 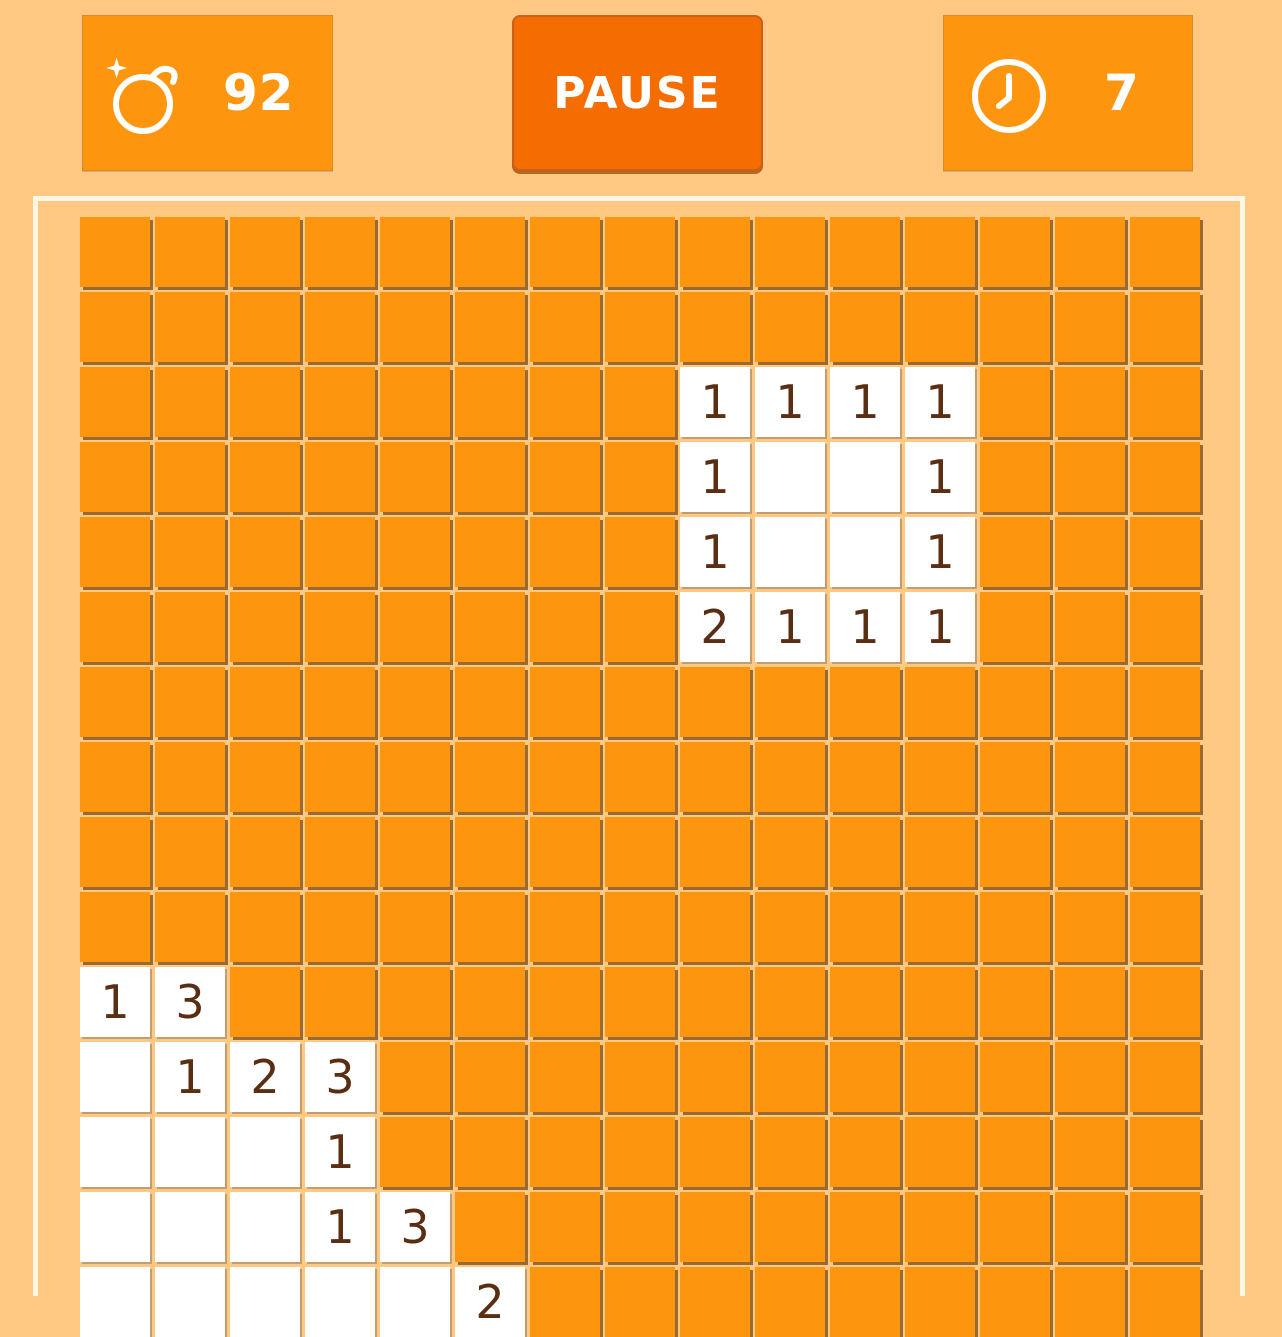 I want to click on pause-button: PAUSE, so click(x=637, y=93).